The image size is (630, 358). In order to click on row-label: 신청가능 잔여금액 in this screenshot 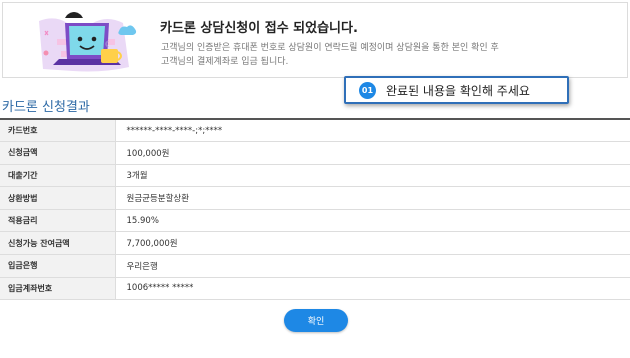, I will do `click(58, 243)`.